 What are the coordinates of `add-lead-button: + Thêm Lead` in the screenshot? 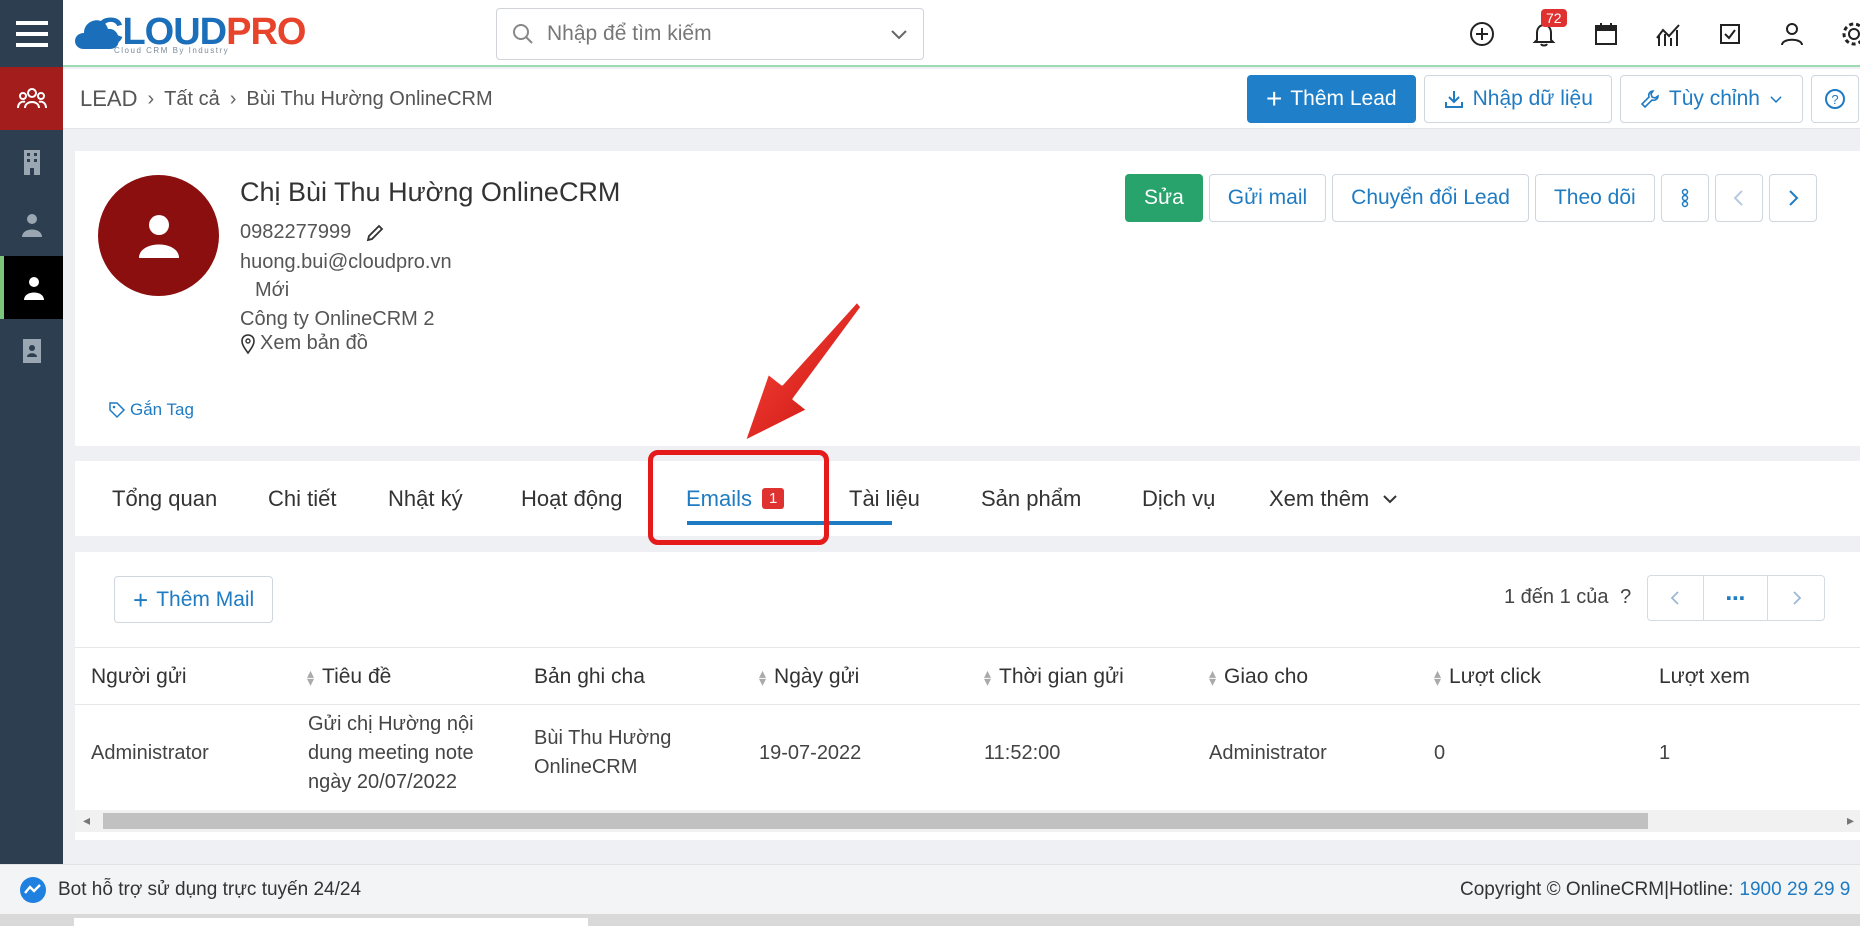 It's located at (1331, 99).